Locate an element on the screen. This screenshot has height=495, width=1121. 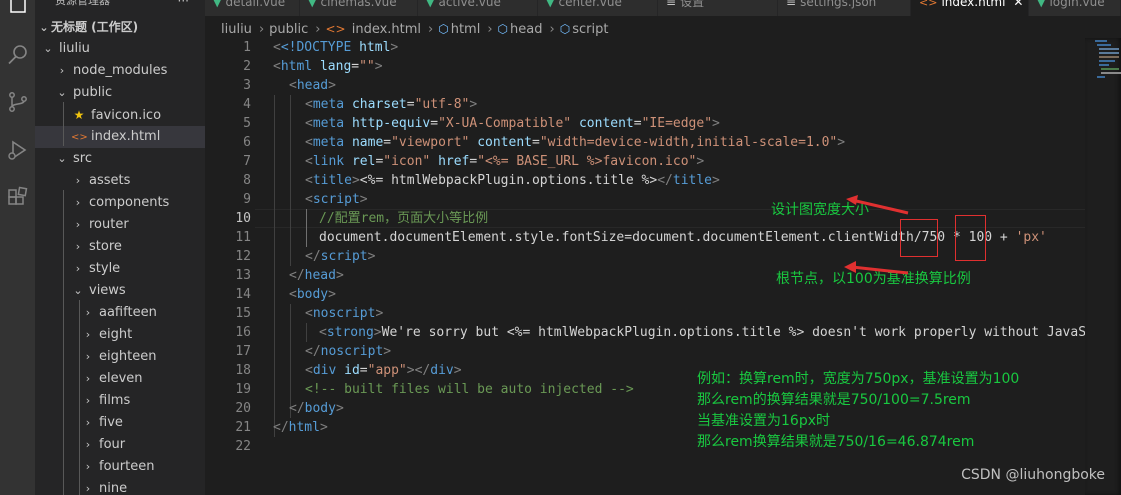
tree-folder: ⌄ public is located at coordinates (120, 93).